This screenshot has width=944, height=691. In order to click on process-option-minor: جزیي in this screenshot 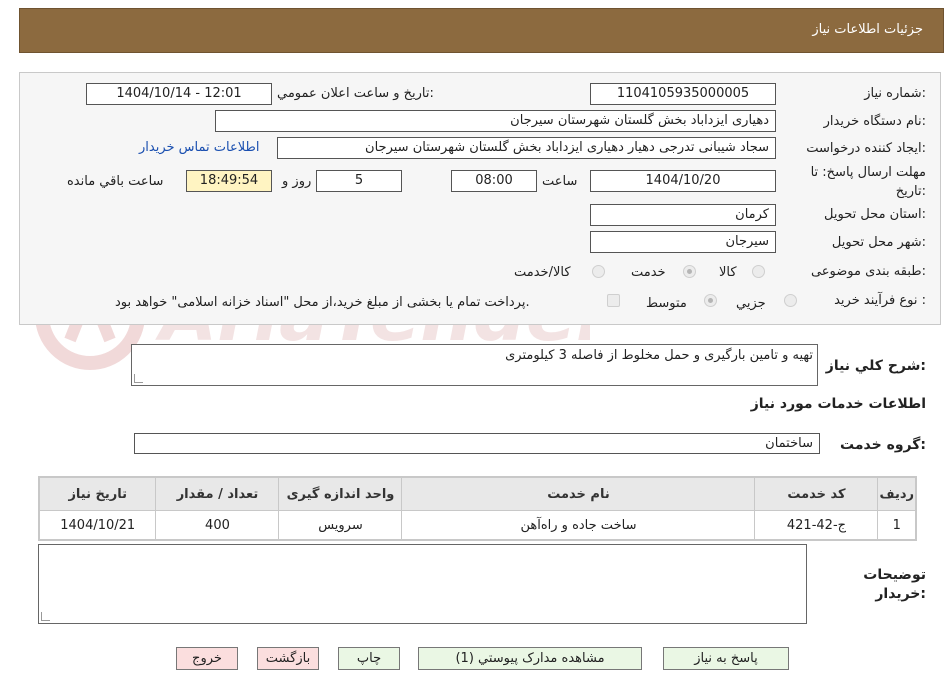, I will do `click(751, 303)`.